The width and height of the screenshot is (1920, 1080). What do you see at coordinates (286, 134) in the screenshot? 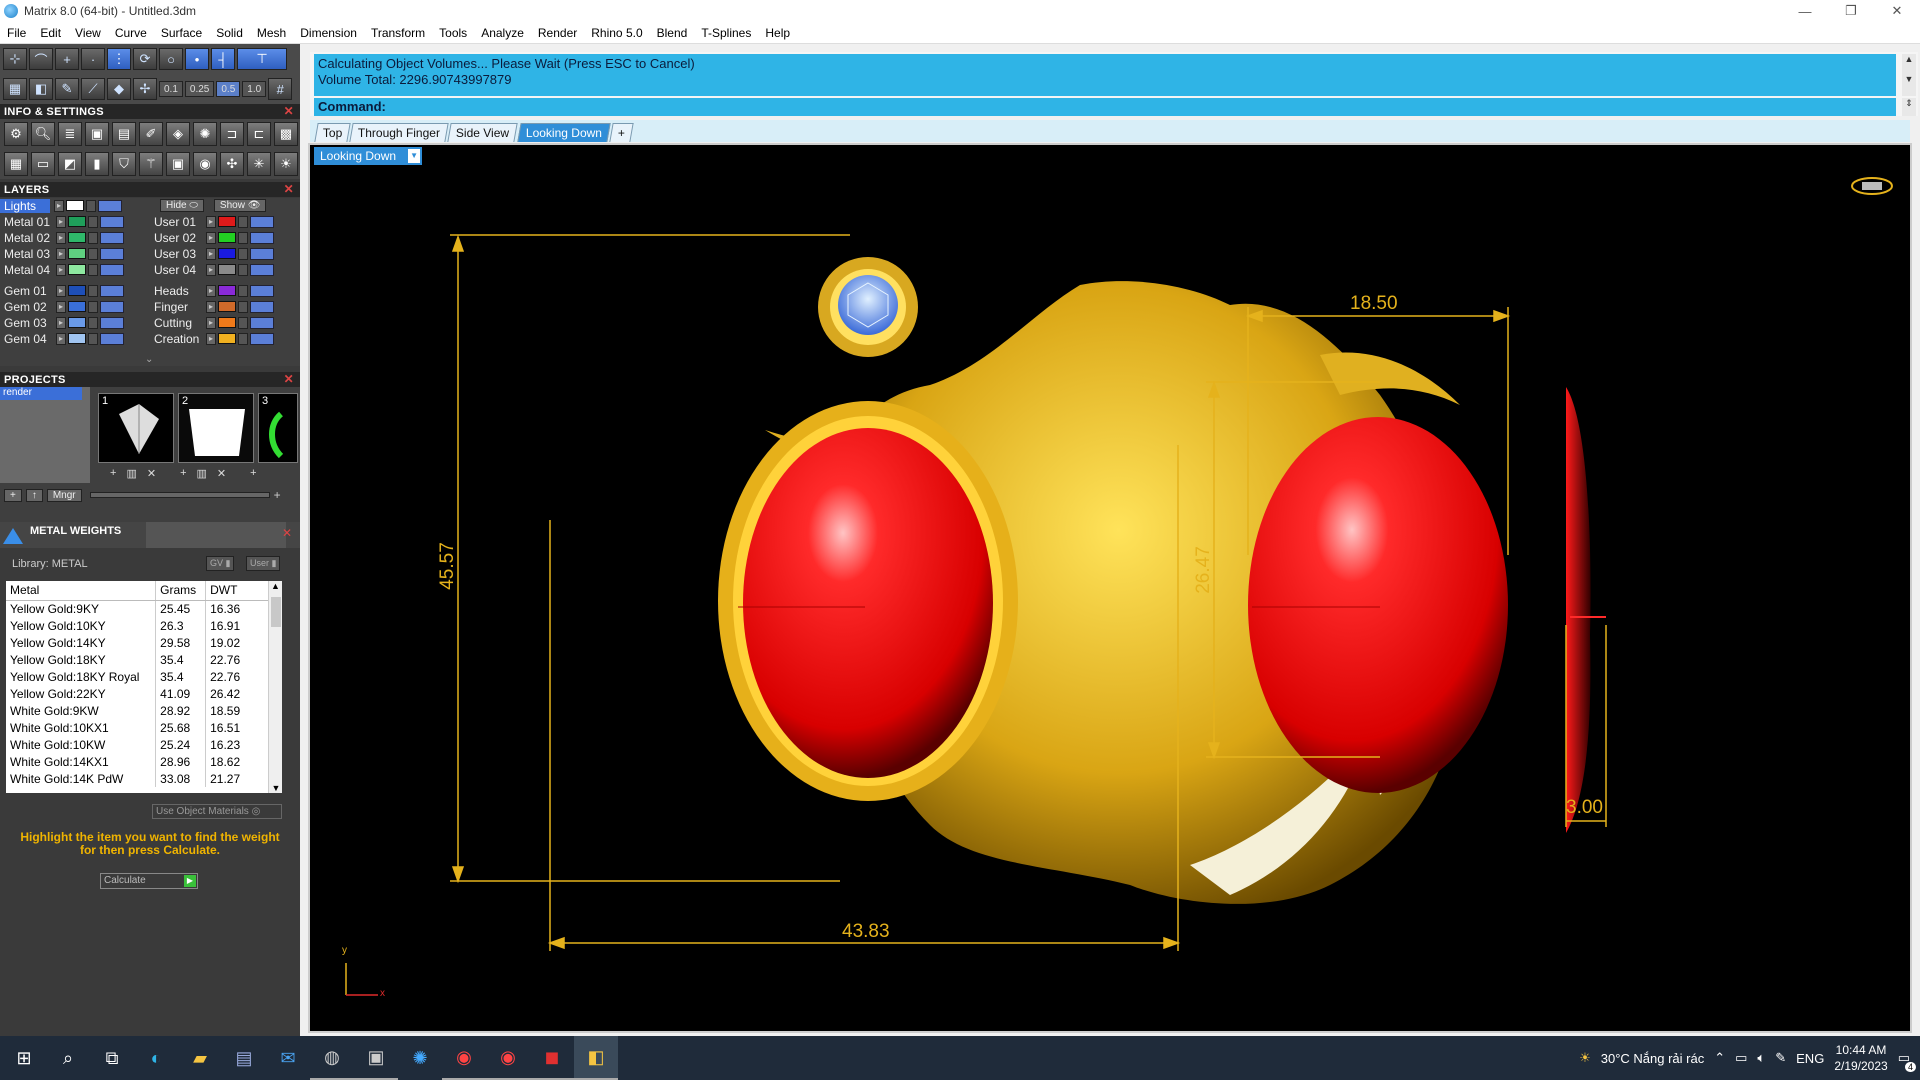
I see `image-icon: ▩` at bounding box center [286, 134].